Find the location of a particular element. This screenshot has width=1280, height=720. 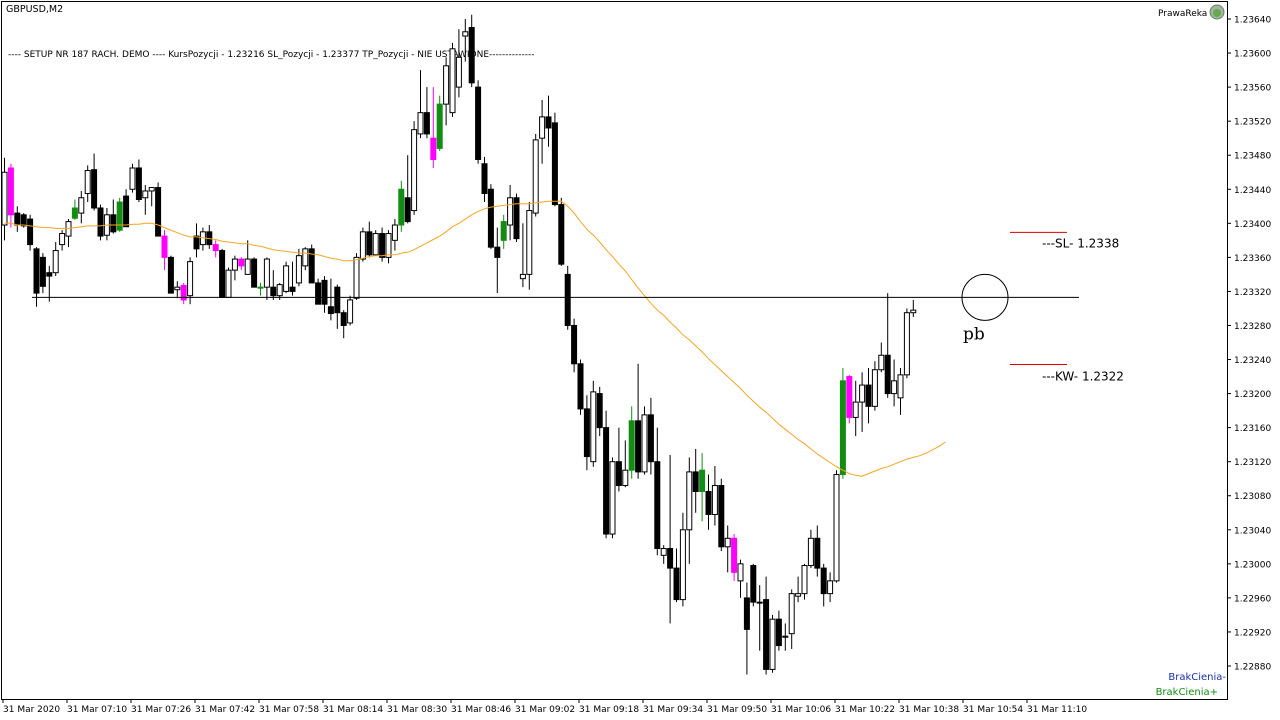

x-tick-label: 31 Mar 09:18 is located at coordinates (609, 710).